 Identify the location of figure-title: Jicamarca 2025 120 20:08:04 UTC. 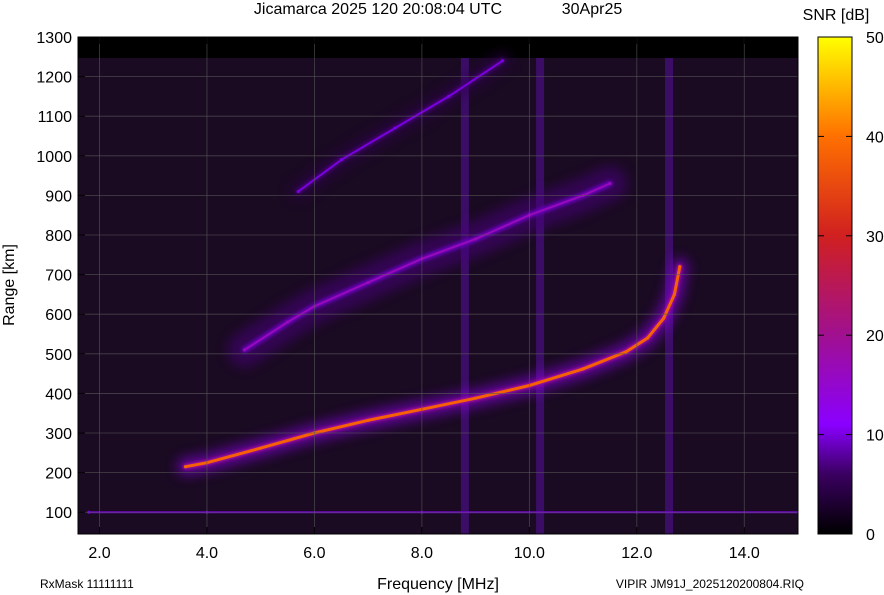
(378, 9).